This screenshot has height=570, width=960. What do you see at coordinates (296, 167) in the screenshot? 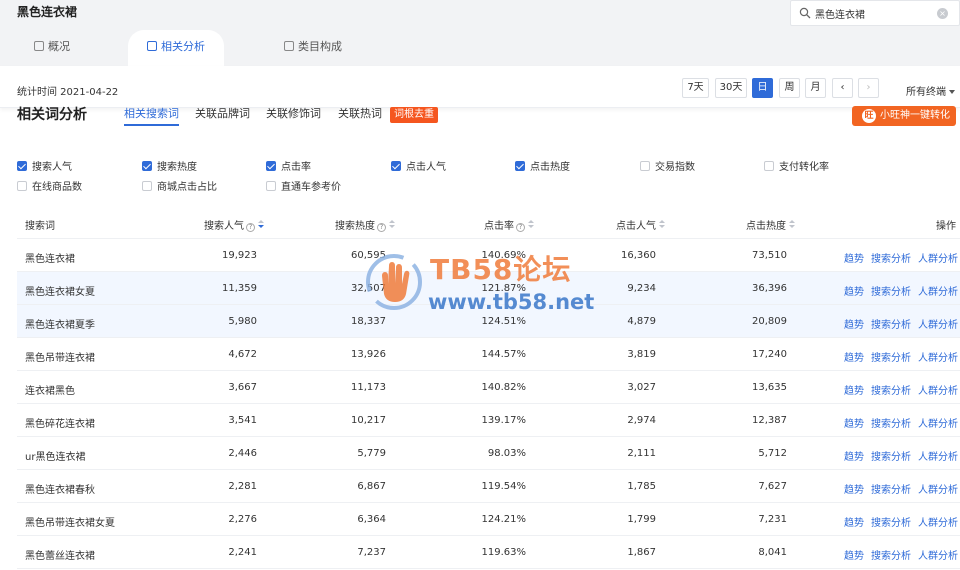
I see `metric-label: 点击率` at bounding box center [296, 167].